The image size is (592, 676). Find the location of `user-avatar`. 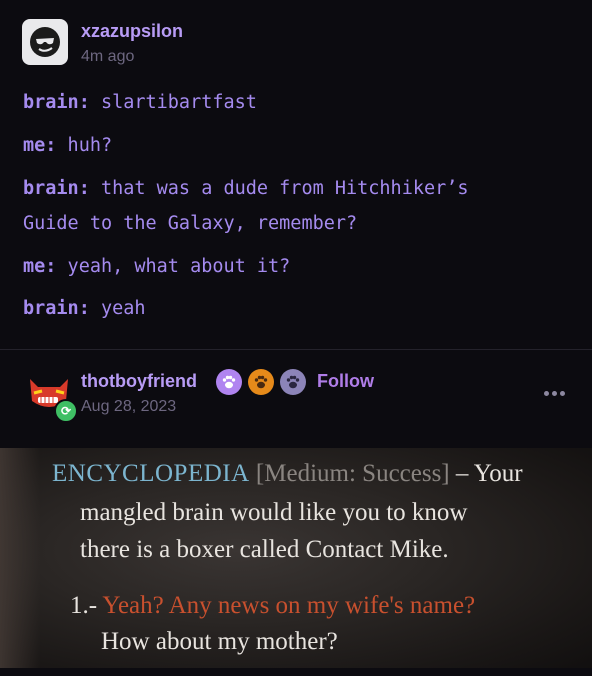

user-avatar is located at coordinates (45, 42).